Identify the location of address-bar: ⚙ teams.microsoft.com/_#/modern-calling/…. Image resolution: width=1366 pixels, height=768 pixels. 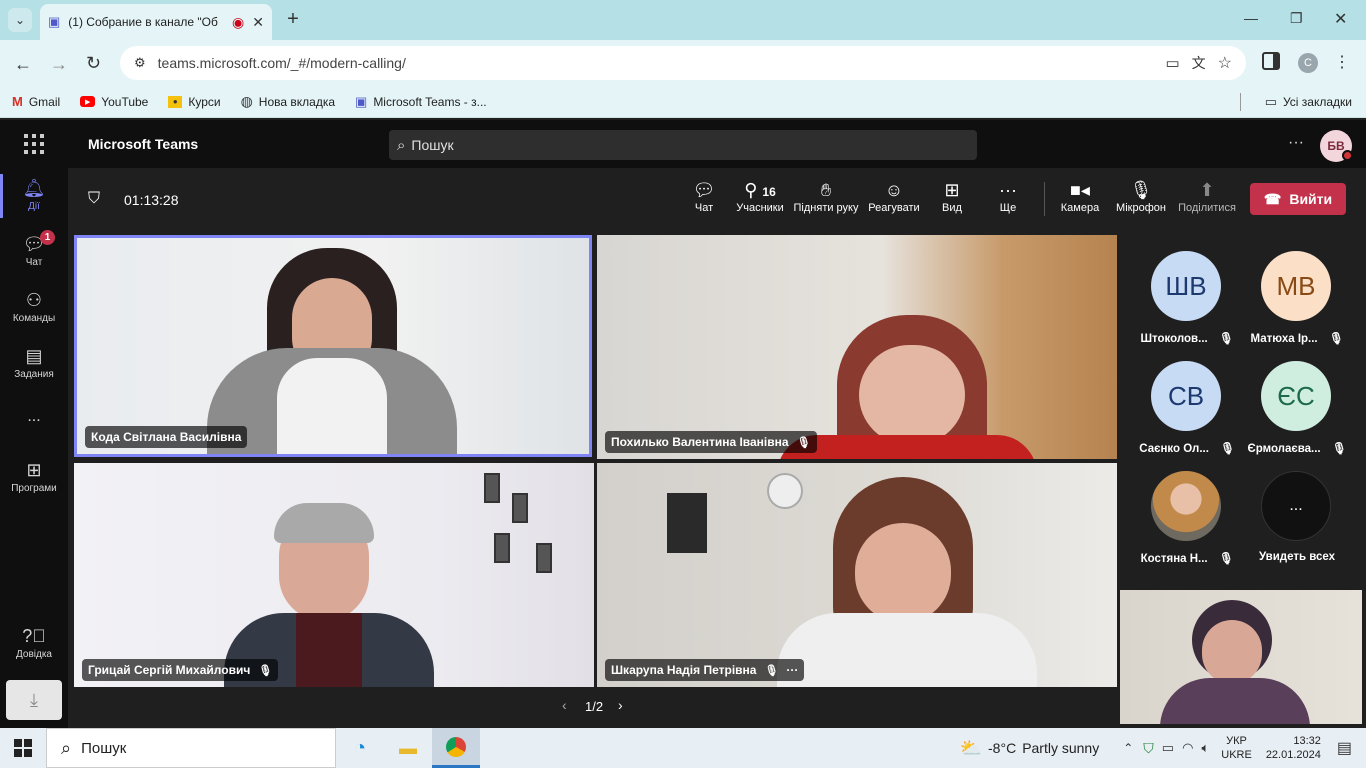
(683, 63).